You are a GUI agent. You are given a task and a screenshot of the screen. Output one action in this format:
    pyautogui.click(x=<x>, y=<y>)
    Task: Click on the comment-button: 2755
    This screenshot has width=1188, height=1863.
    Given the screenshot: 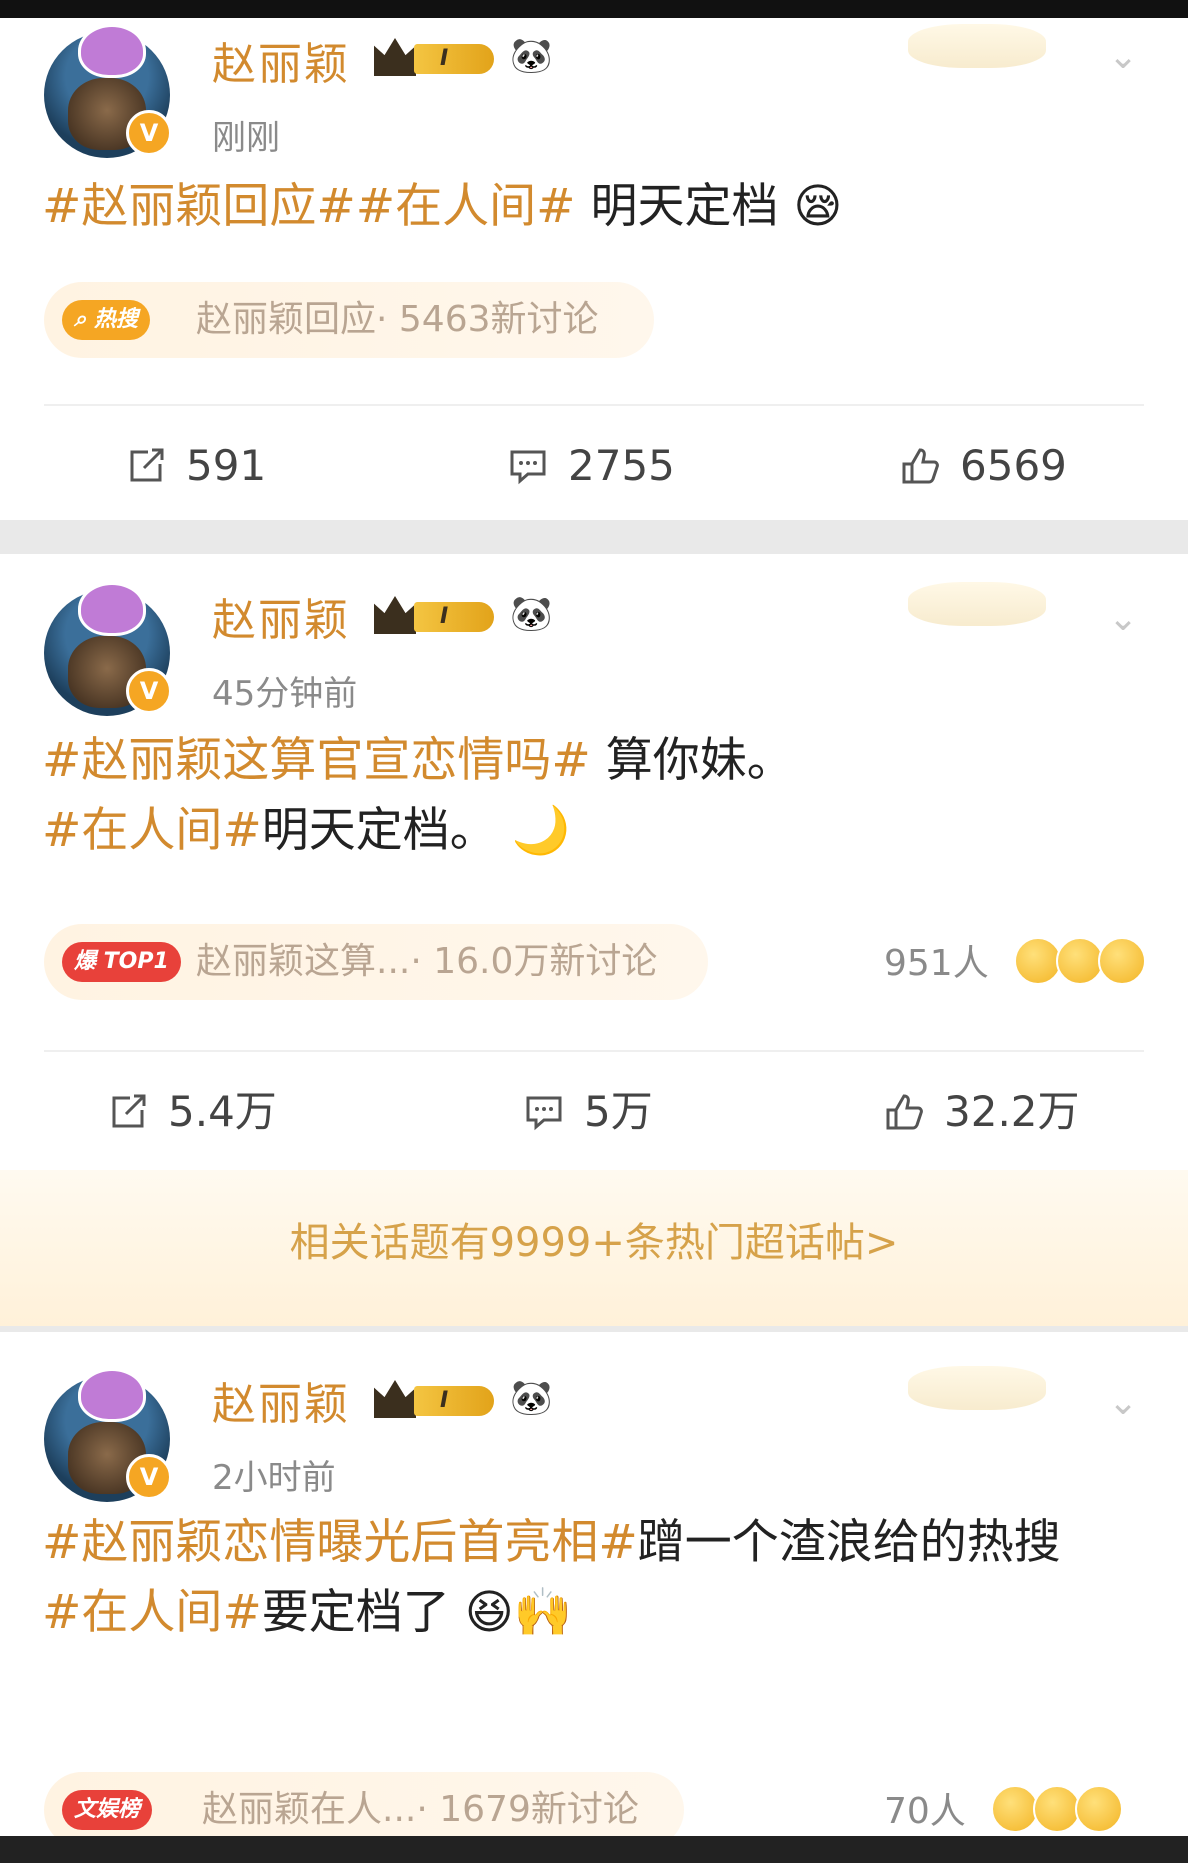 What is the action you would take?
    pyautogui.click(x=591, y=466)
    